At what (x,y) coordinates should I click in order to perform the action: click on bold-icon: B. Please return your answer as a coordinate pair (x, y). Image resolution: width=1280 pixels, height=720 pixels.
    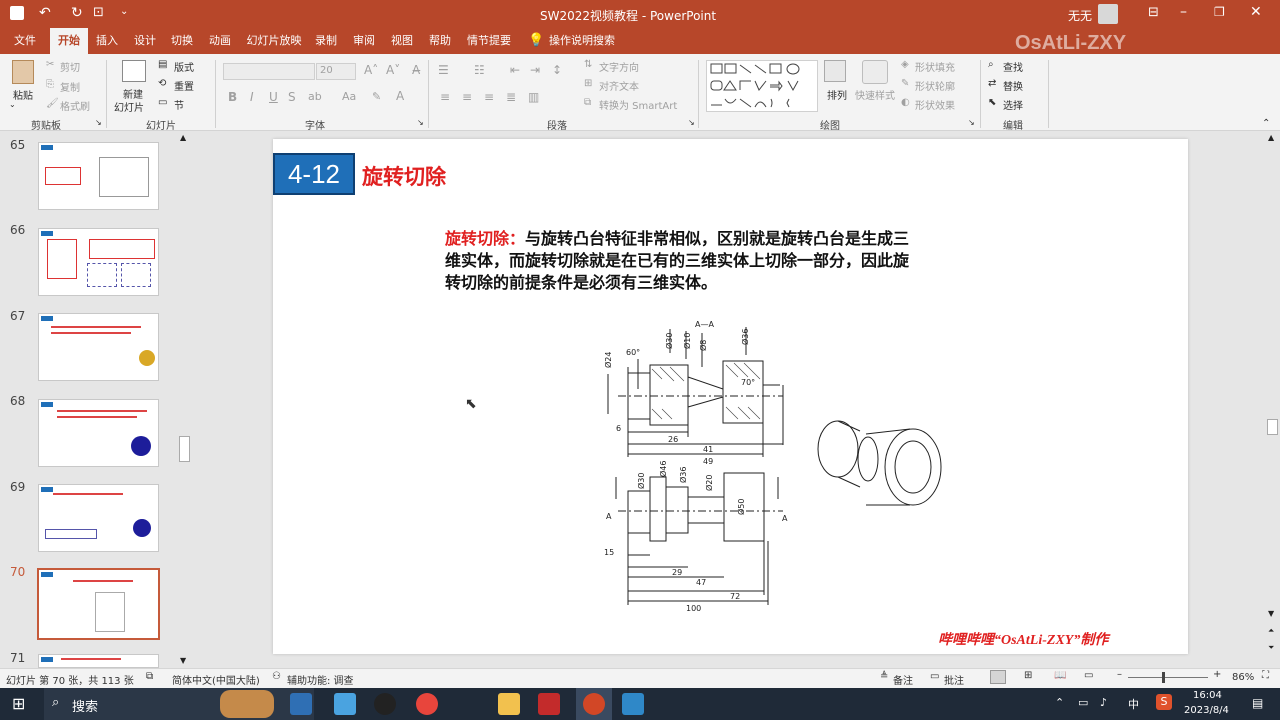
    Looking at the image, I should click on (232, 97).